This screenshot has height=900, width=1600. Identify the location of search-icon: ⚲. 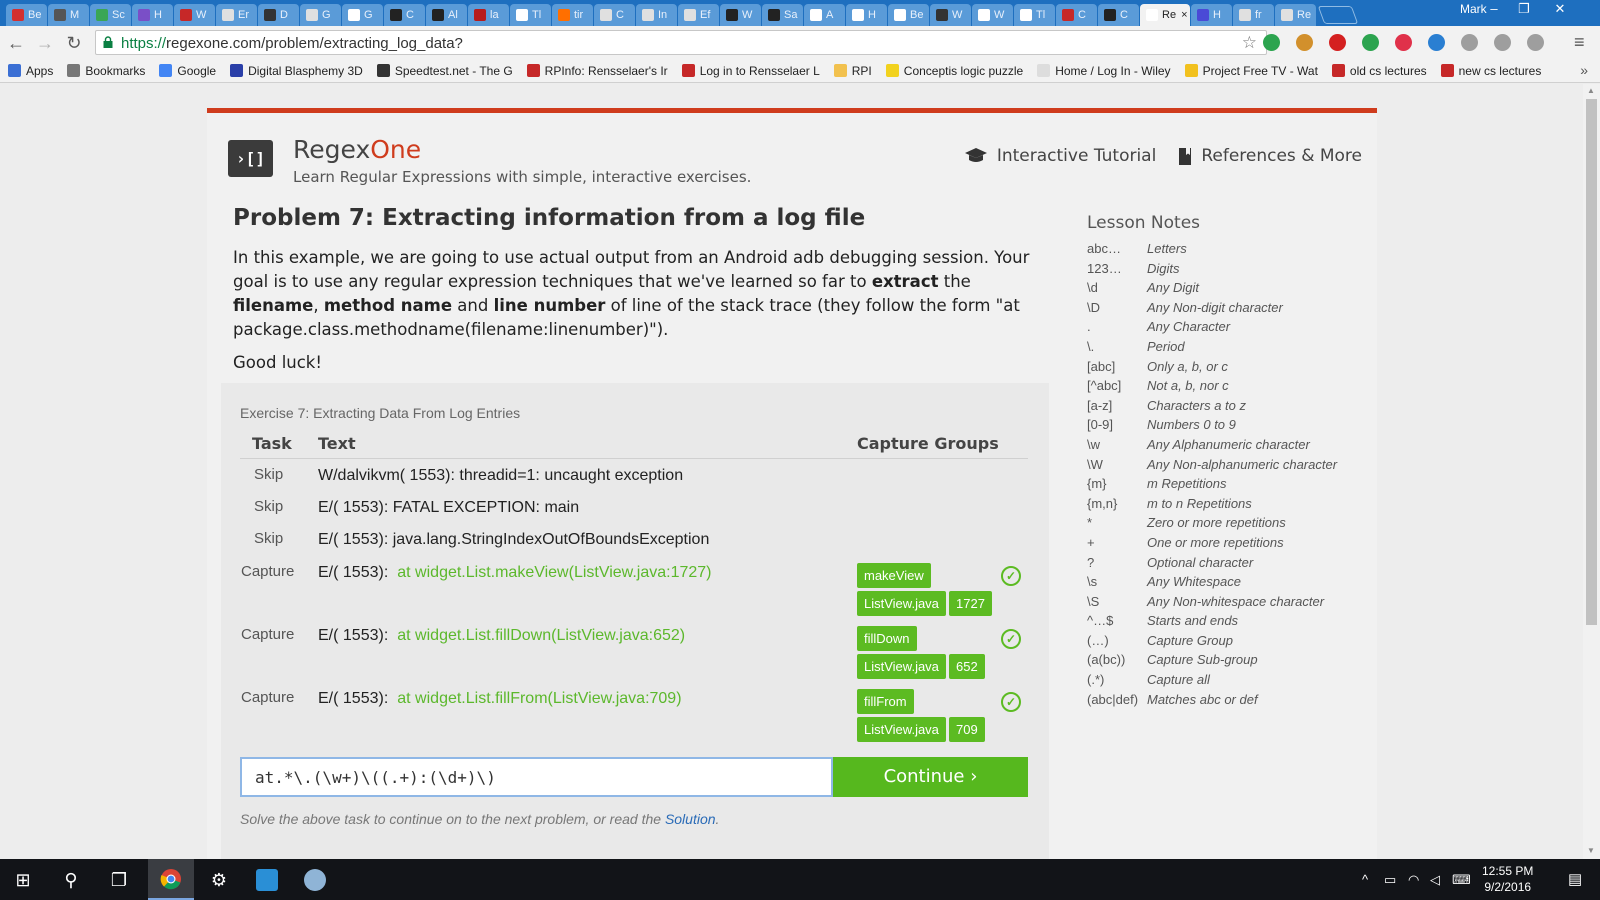
(71, 880).